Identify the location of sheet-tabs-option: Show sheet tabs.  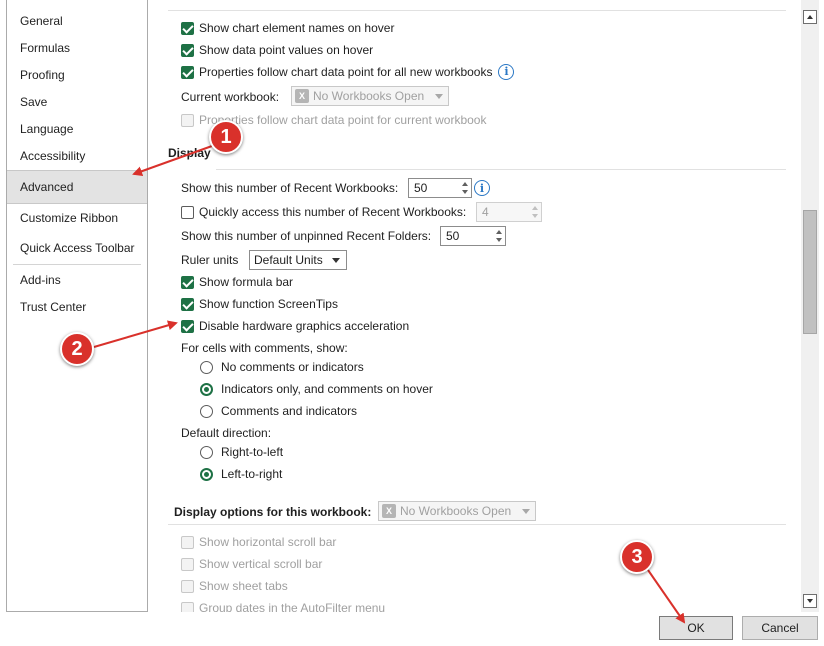
(234, 586).